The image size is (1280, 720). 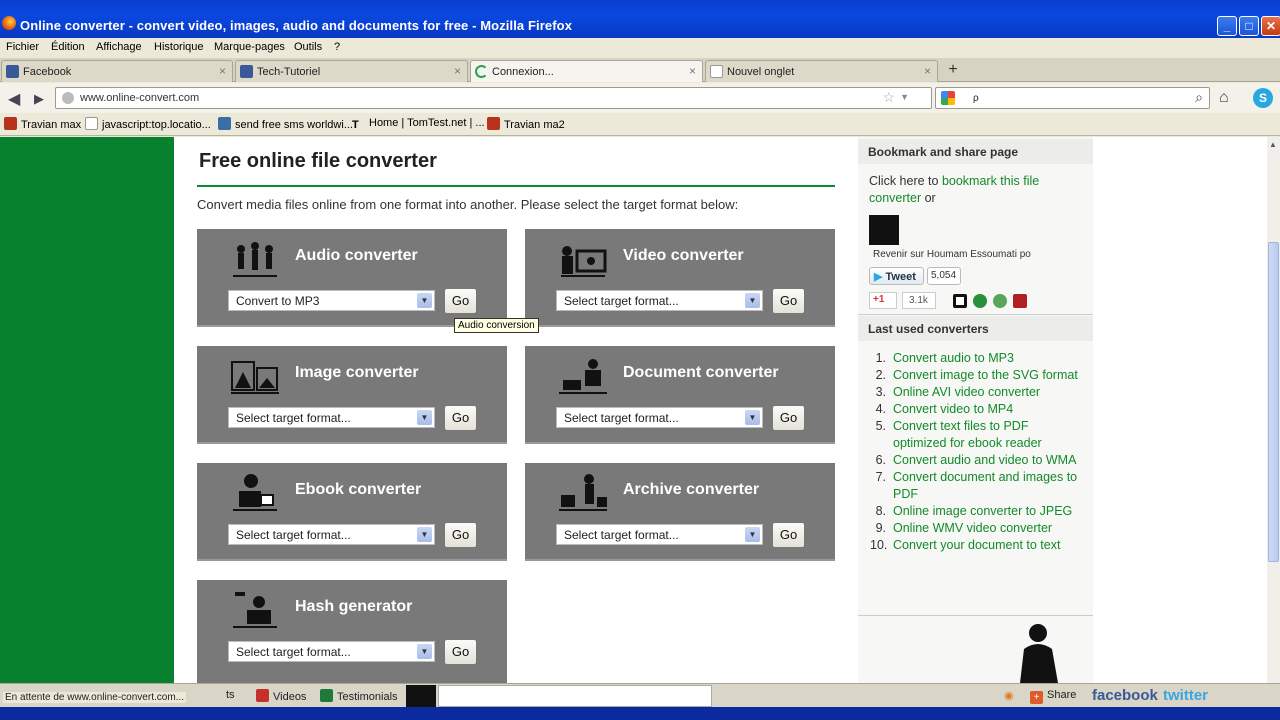 I want to click on vertical-scrollbar: ▲, so click(x=1273, y=410).